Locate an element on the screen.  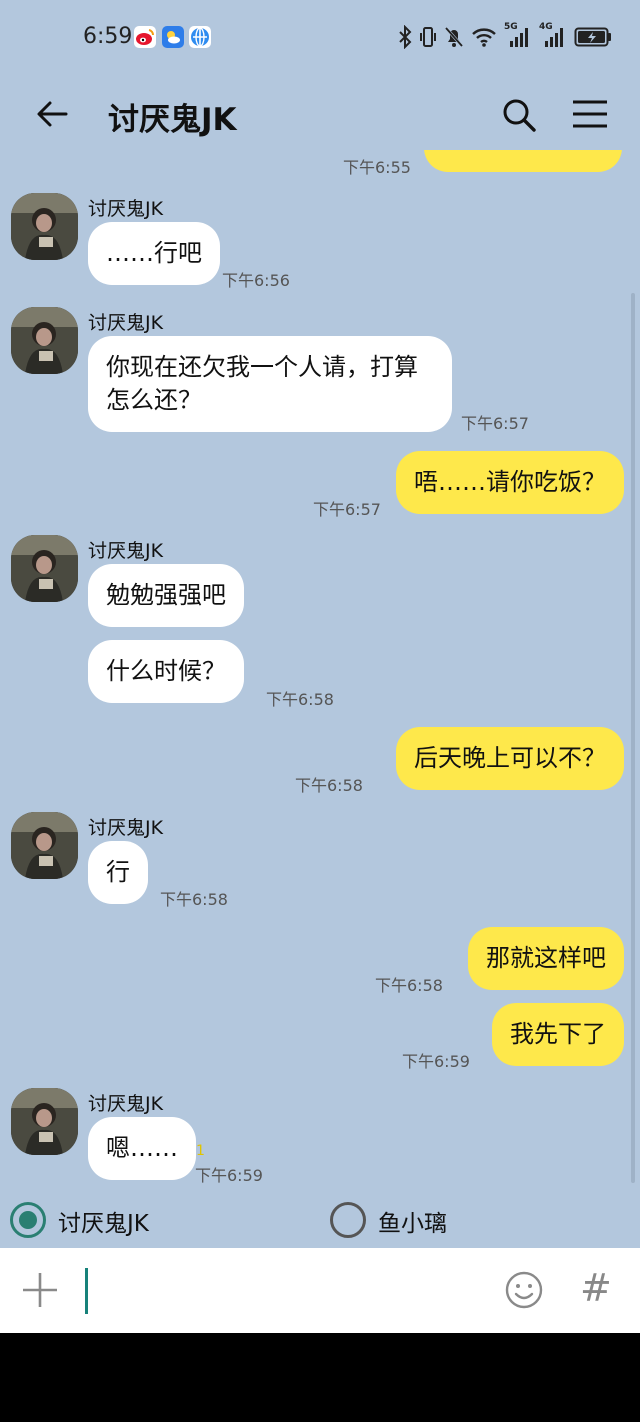
message-time: 下午6:56 is located at coordinates (256, 280).